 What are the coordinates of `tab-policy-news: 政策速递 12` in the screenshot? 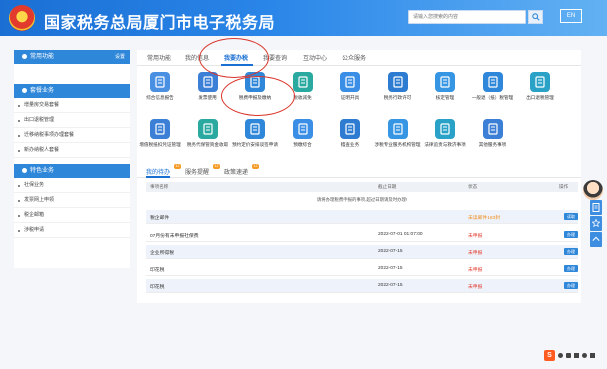 It's located at (241, 170).